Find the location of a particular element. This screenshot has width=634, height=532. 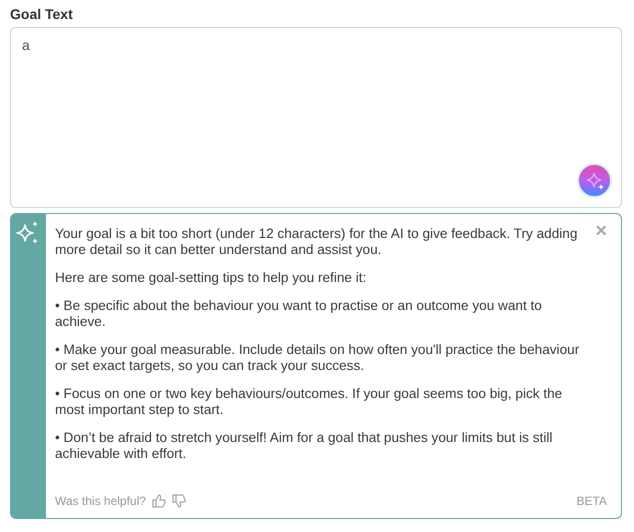

feedback-paragraph: • Focus on one or two key behaviours/outcomes. If your goal seems too big, pick the most important step to start. is located at coordinates (309, 402).